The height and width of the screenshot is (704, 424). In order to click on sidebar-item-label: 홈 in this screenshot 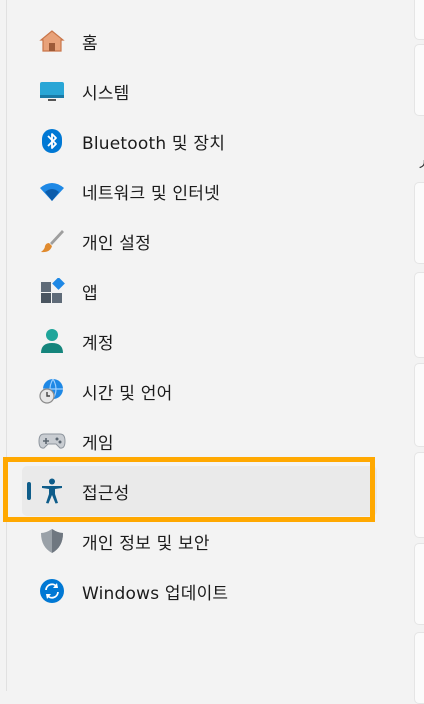, I will do `click(90, 43)`.